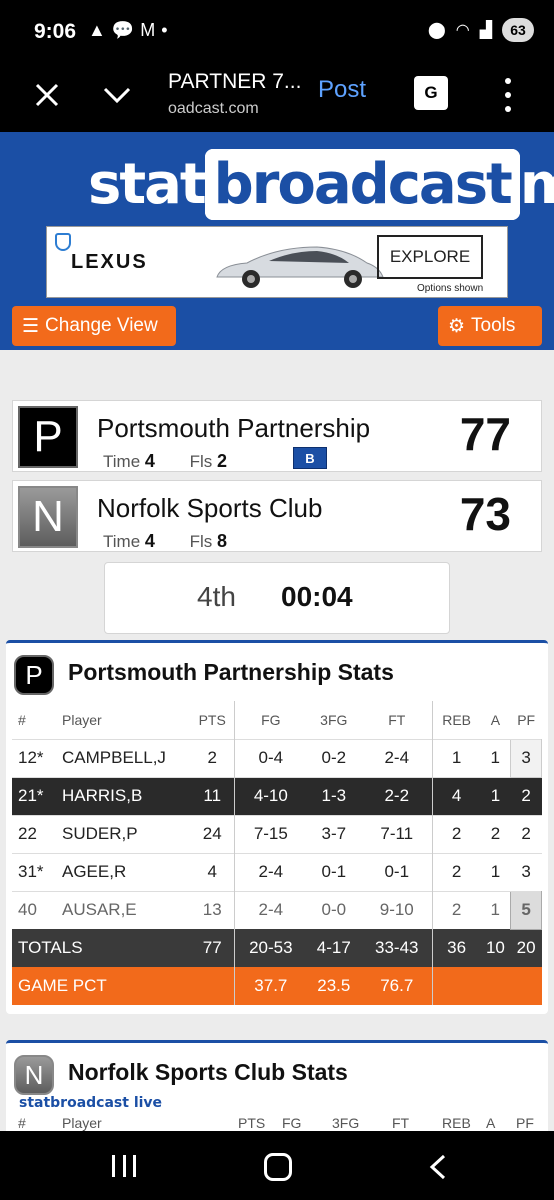  What do you see at coordinates (277, 910) in the screenshot?
I see `table-row: 40 AUSAR,E 13 2-4 0-0 9-10 2 1 5` at bounding box center [277, 910].